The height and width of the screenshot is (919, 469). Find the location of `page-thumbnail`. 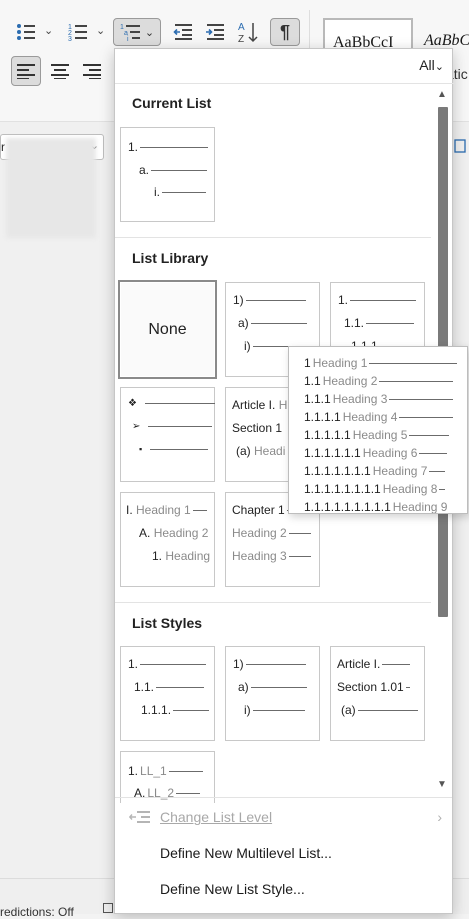

page-thumbnail is located at coordinates (51, 188).